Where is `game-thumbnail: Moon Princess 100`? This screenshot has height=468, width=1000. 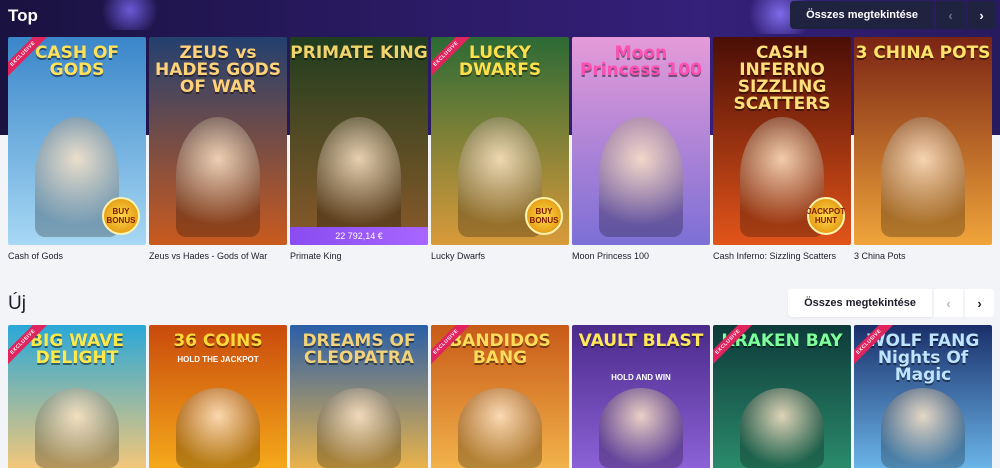
game-thumbnail: Moon Princess 100 is located at coordinates (641, 141).